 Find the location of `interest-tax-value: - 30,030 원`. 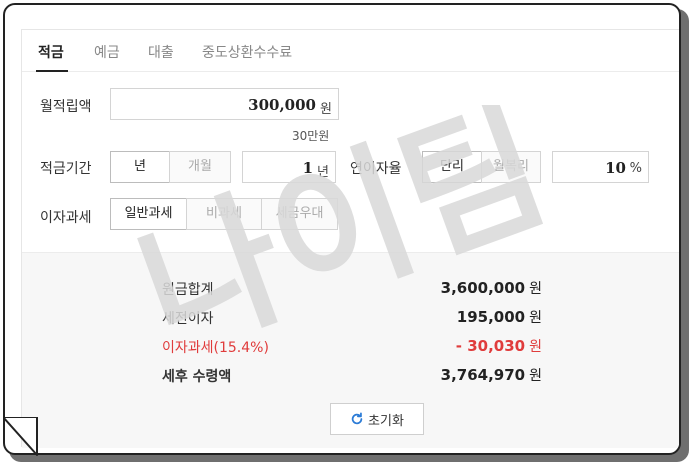

interest-tax-value: - 30,030 원 is located at coordinates (499, 346).